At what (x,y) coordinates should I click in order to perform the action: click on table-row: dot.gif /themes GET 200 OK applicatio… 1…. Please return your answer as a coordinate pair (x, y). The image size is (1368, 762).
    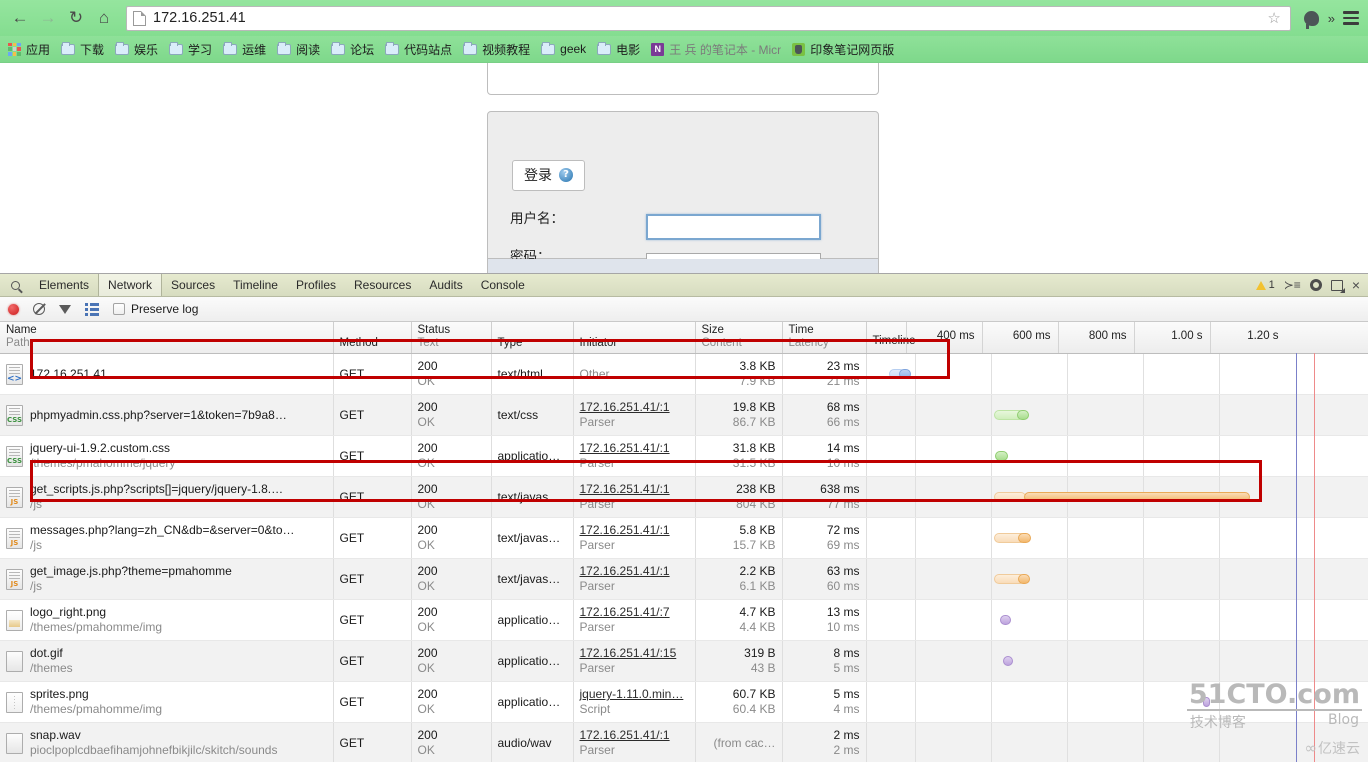
    Looking at the image, I should click on (684, 661).